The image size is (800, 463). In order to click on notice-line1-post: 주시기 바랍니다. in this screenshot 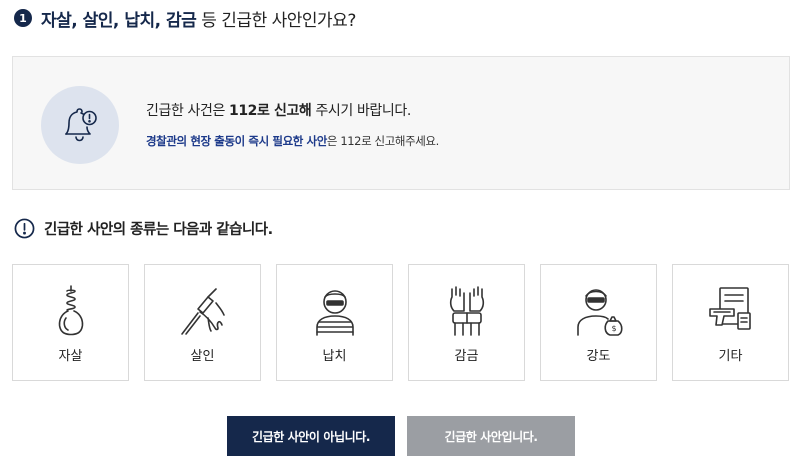, I will do `click(361, 111)`.